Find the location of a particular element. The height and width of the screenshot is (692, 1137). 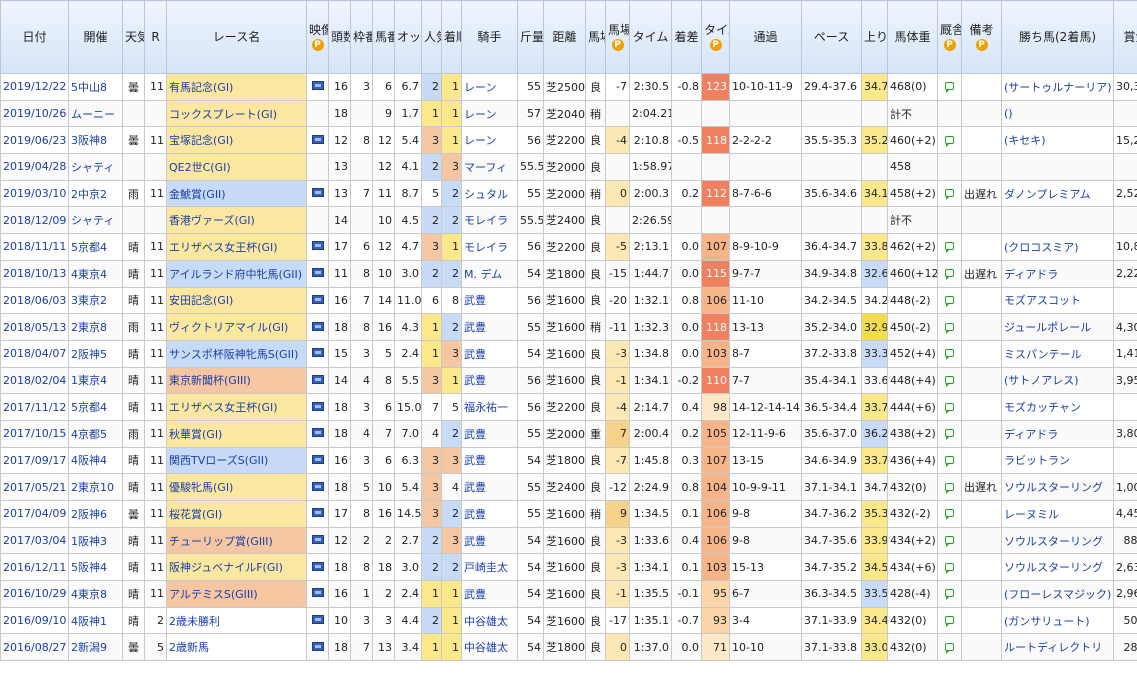

header-horse-number: 馬番 is located at coordinates (383, 37).